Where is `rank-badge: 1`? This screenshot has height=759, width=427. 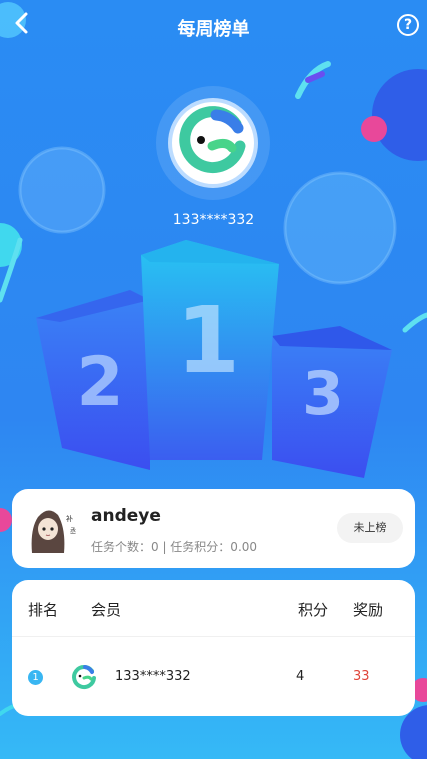
rank-badge: 1 is located at coordinates (35, 677).